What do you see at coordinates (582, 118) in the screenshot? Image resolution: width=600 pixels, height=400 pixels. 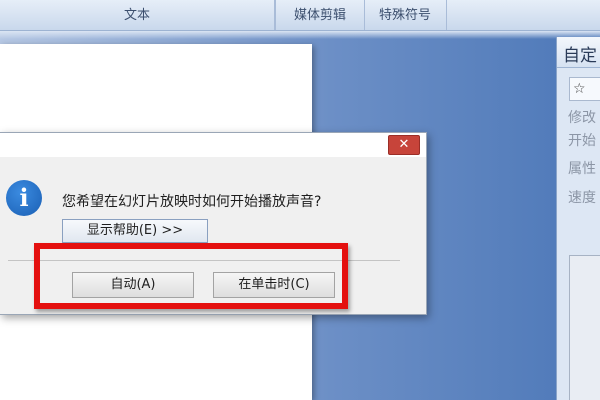 I see `pane-label-modify: 修改` at bounding box center [582, 118].